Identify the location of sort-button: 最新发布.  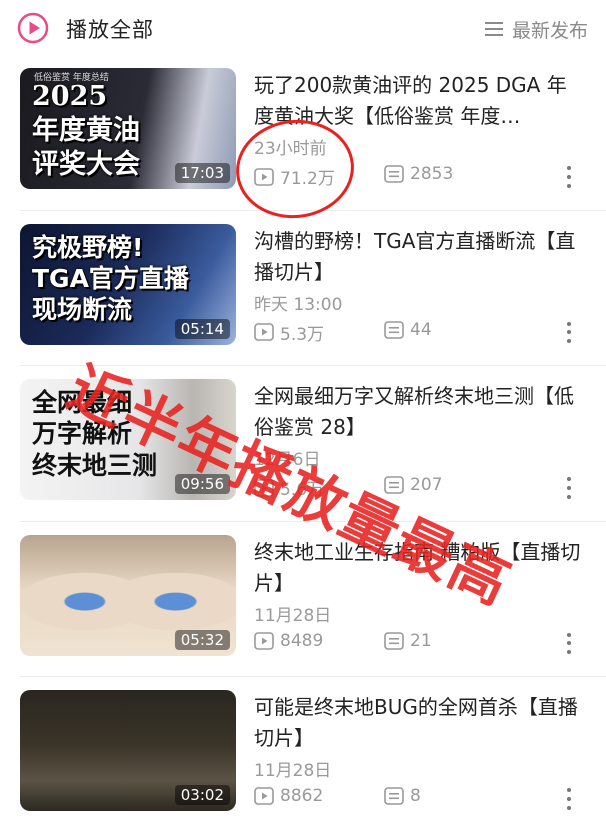
(536, 29).